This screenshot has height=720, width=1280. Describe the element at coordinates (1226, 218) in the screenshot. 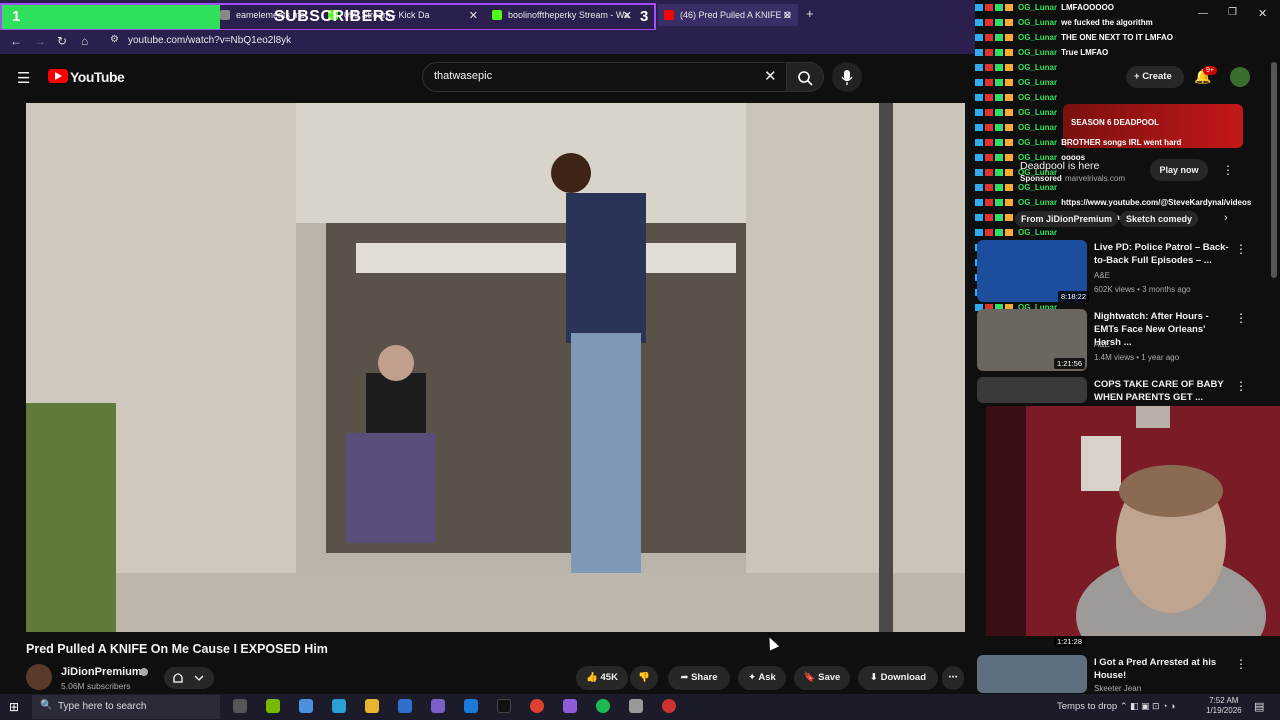

I see `chevron-right-icon: ›` at that location.